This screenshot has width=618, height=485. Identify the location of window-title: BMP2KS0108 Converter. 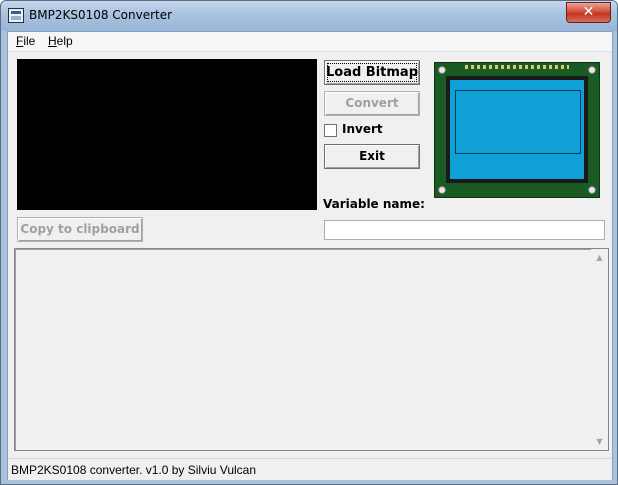
(101, 15).